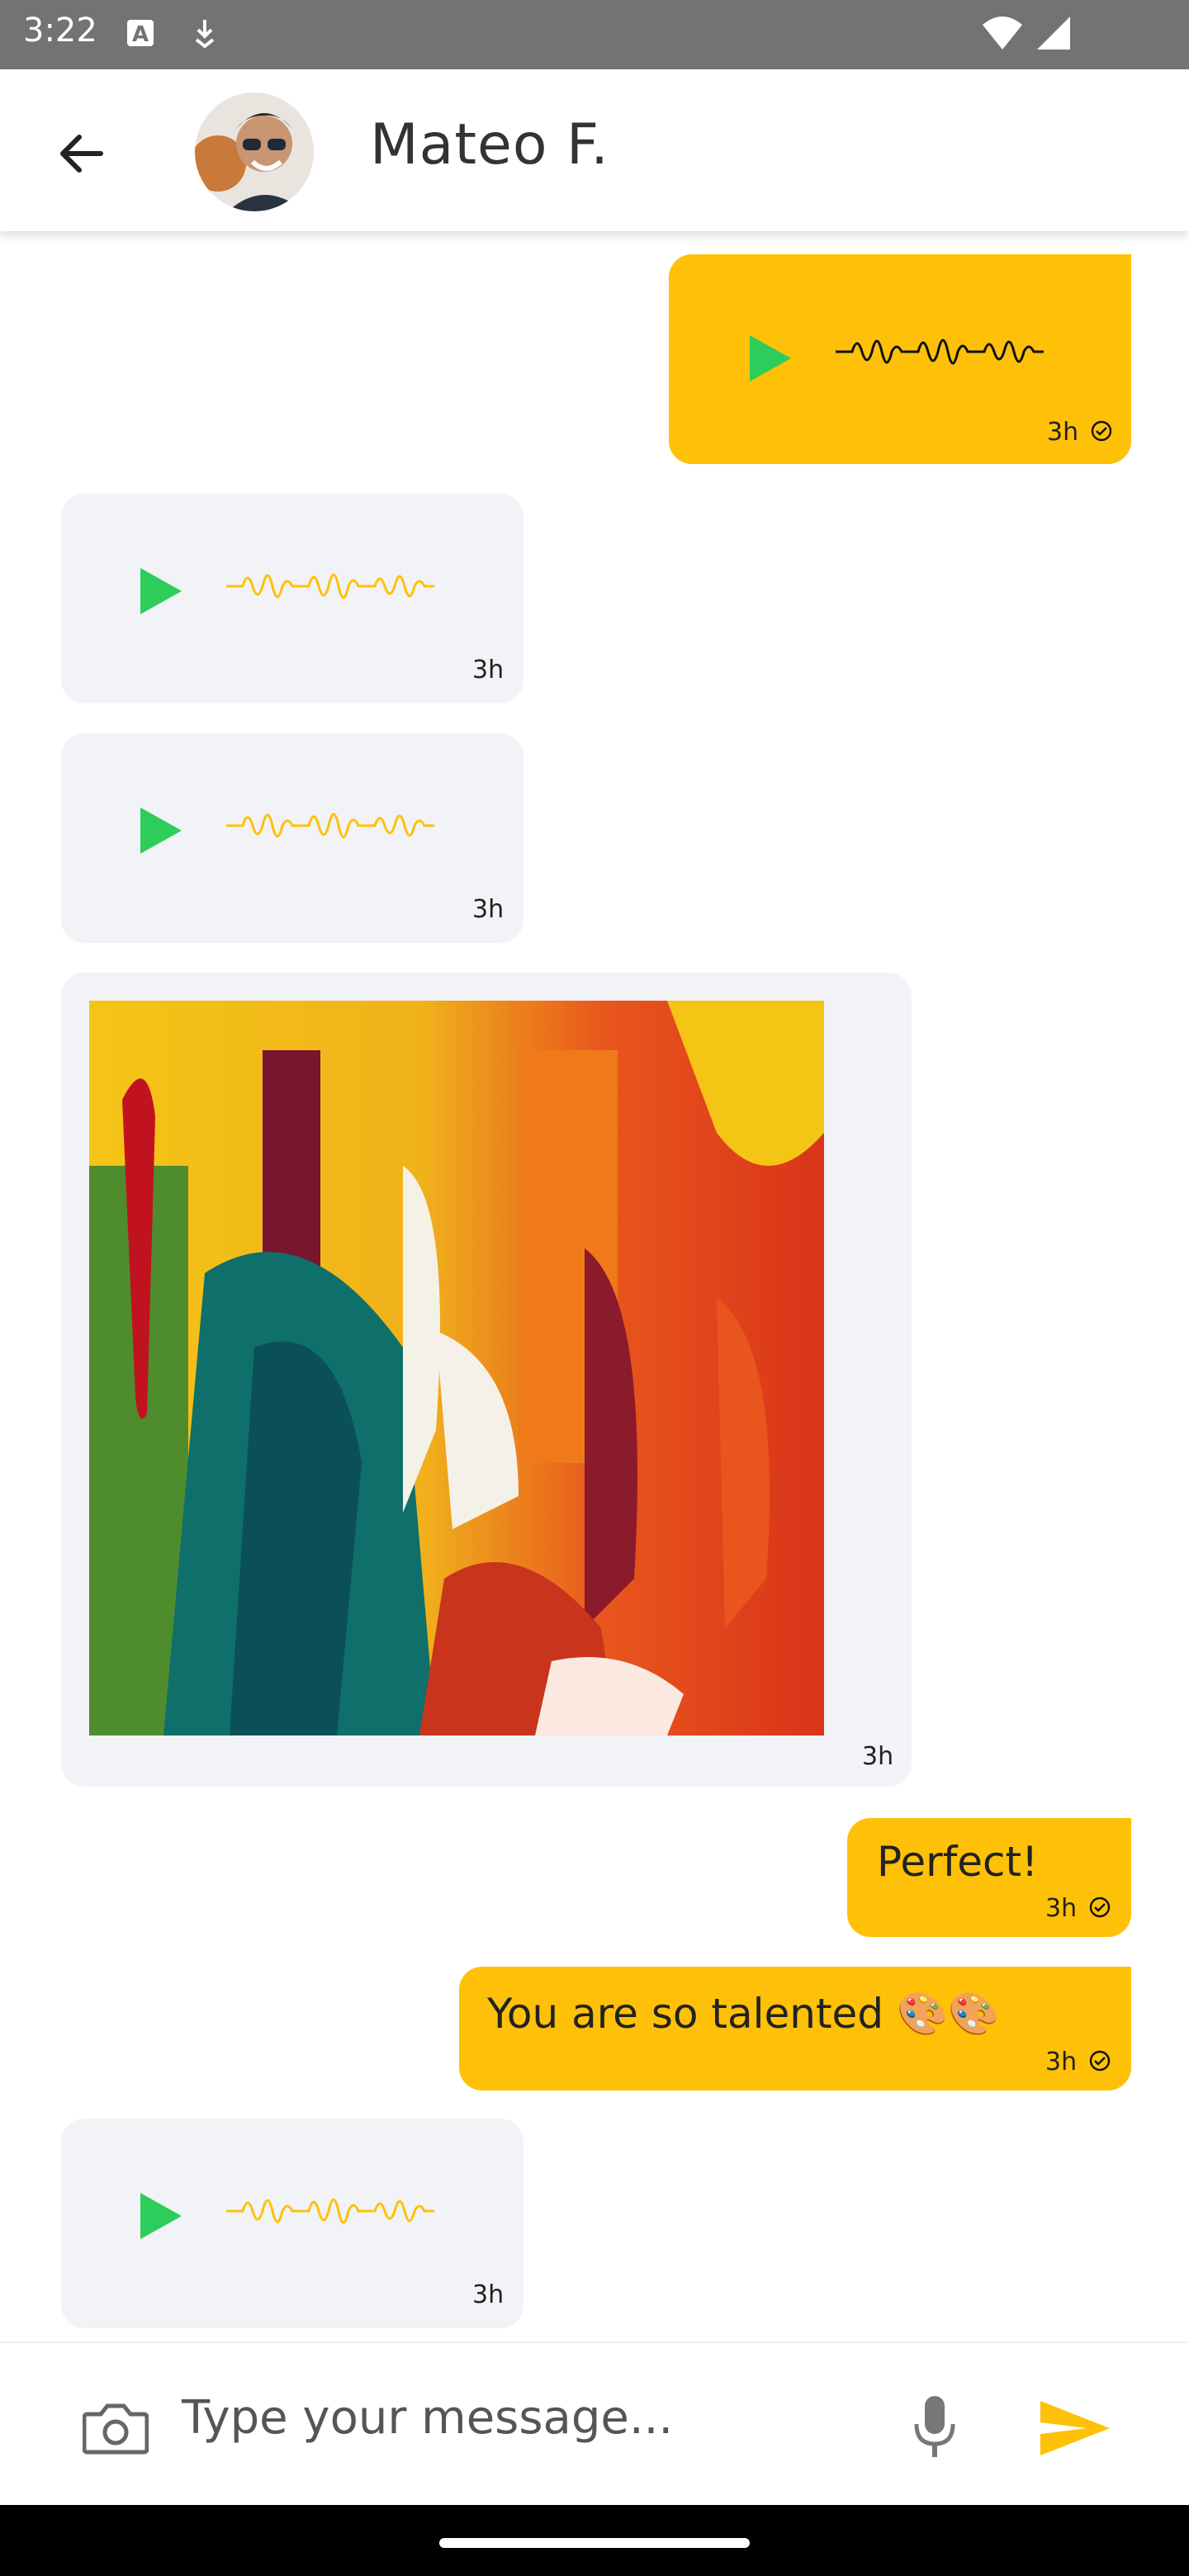 The height and width of the screenshot is (2576, 1189). What do you see at coordinates (520, 2417) in the screenshot?
I see `message-input` at bounding box center [520, 2417].